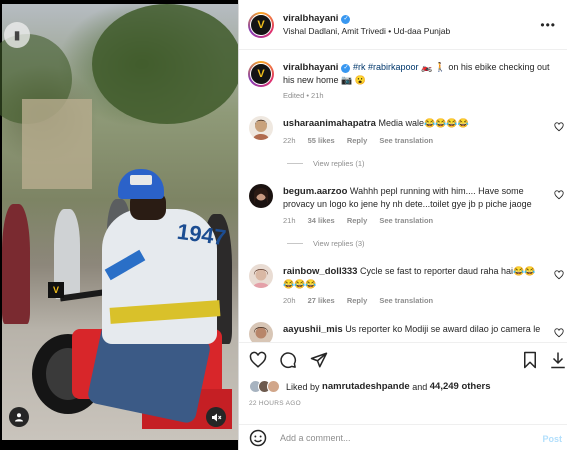 Image resolution: width=567 pixels, height=450 pixels. Describe the element at coordinates (57, 144) in the screenshot. I see `background-building` at that location.